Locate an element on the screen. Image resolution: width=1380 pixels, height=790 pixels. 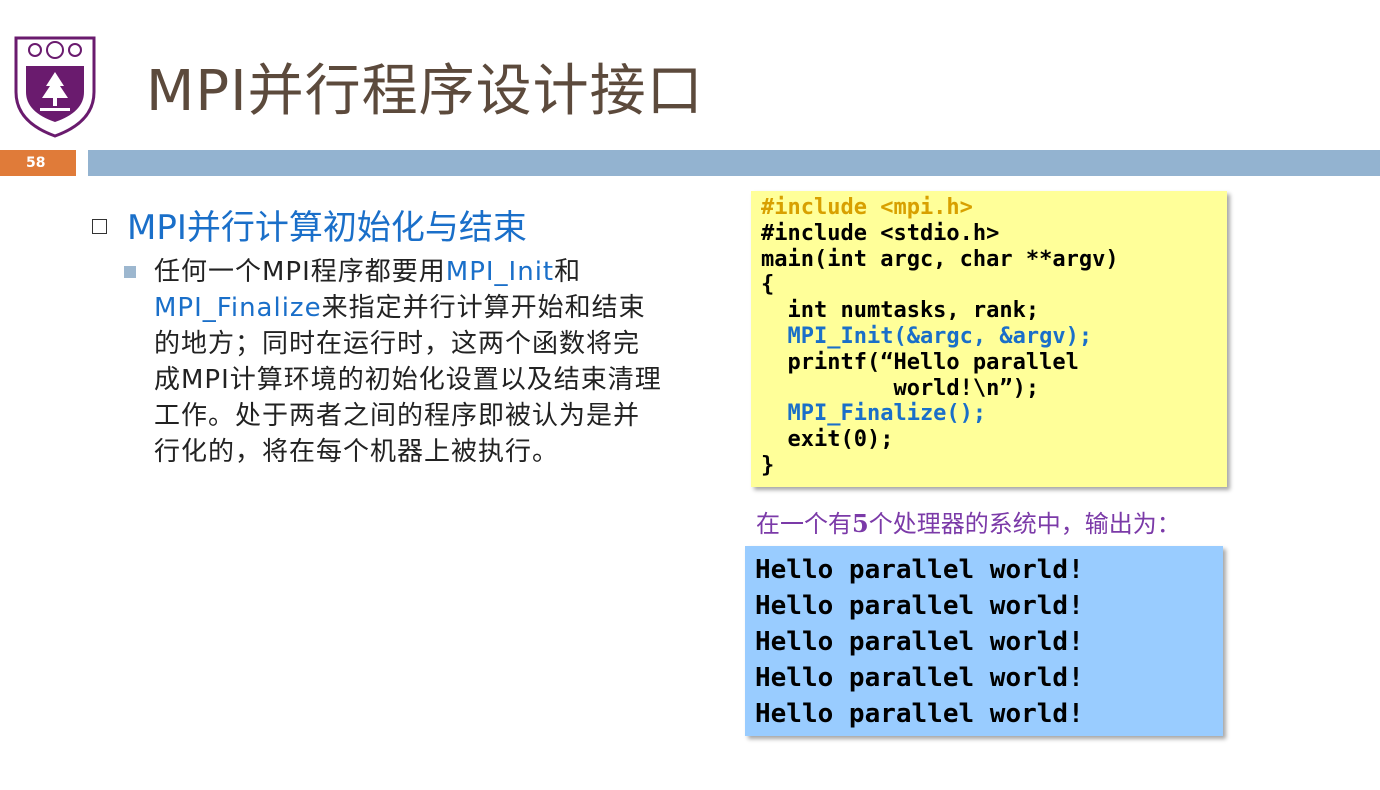
bullet-level1: MPI并行计算初始化与结束 is located at coordinates (309, 224).